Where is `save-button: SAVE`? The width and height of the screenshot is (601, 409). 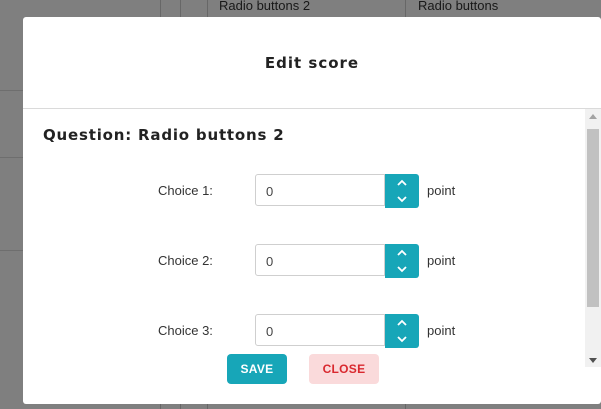 save-button: SAVE is located at coordinates (257, 369).